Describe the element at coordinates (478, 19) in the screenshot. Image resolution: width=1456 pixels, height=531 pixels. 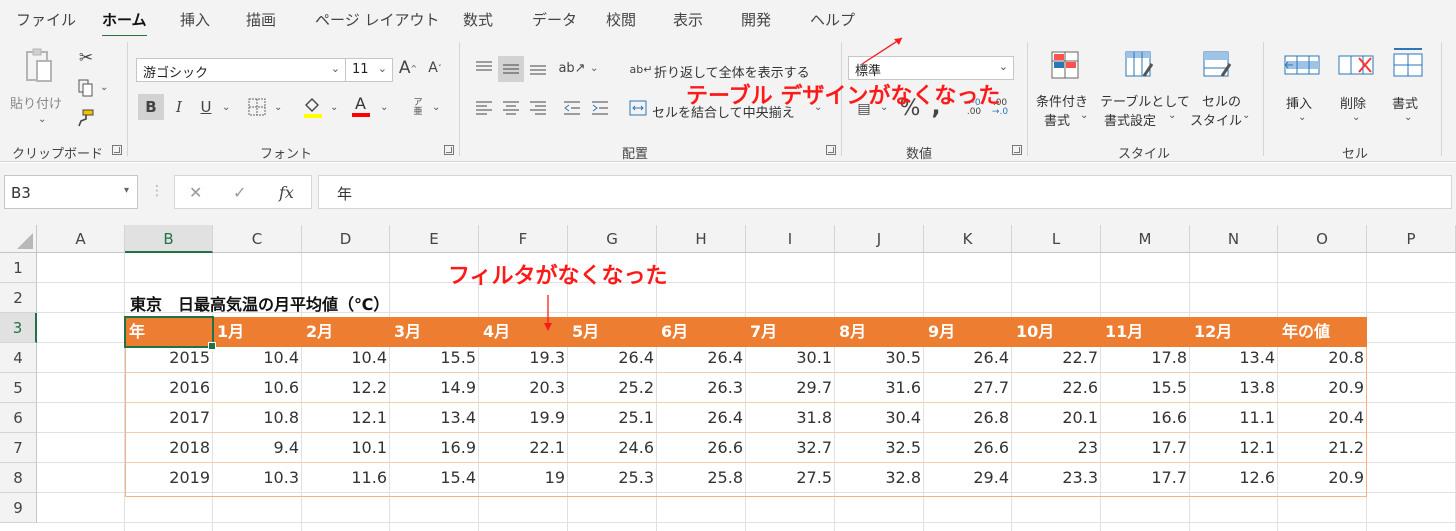
I see `tab-formulas: 数式` at that location.